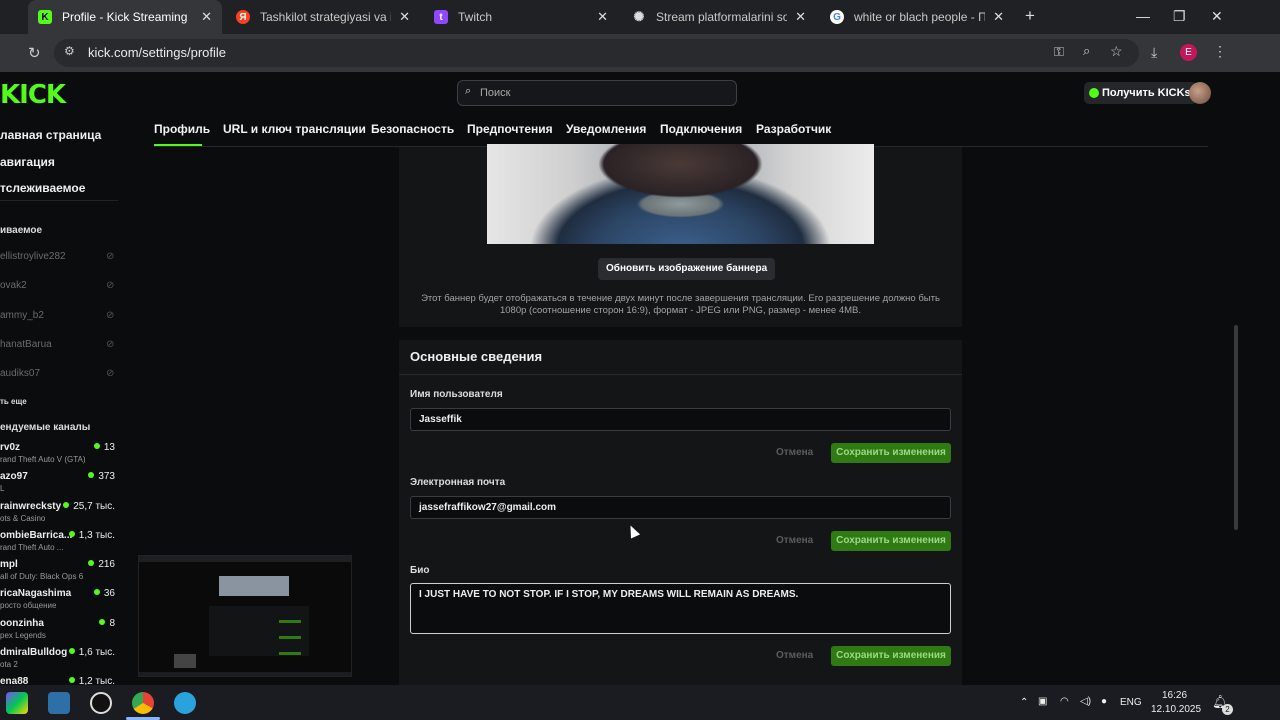 The width and height of the screenshot is (1280, 720). Describe the element at coordinates (1064, 701) in the screenshot. I see `wifi-icon: ◠` at that location.